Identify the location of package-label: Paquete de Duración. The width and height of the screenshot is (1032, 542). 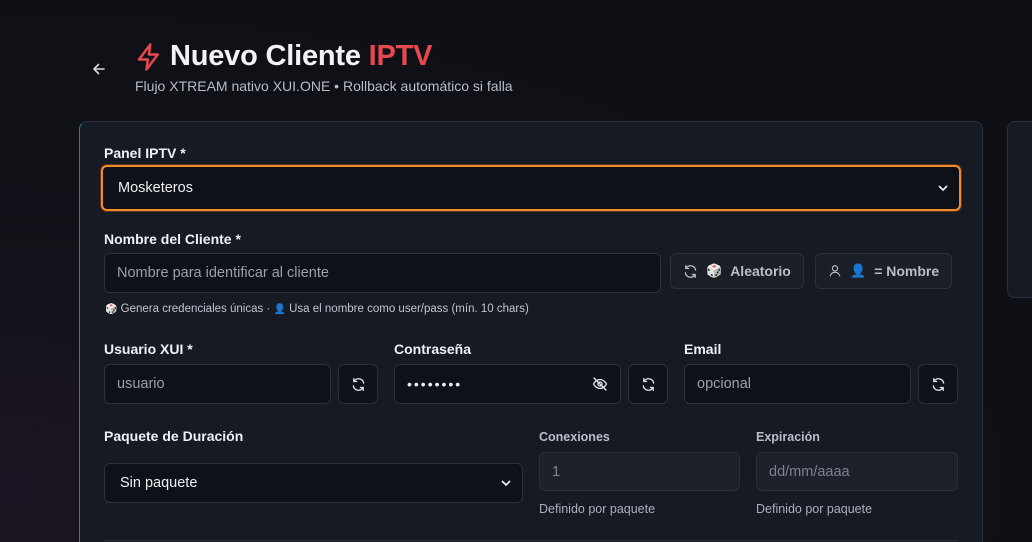
(174, 436).